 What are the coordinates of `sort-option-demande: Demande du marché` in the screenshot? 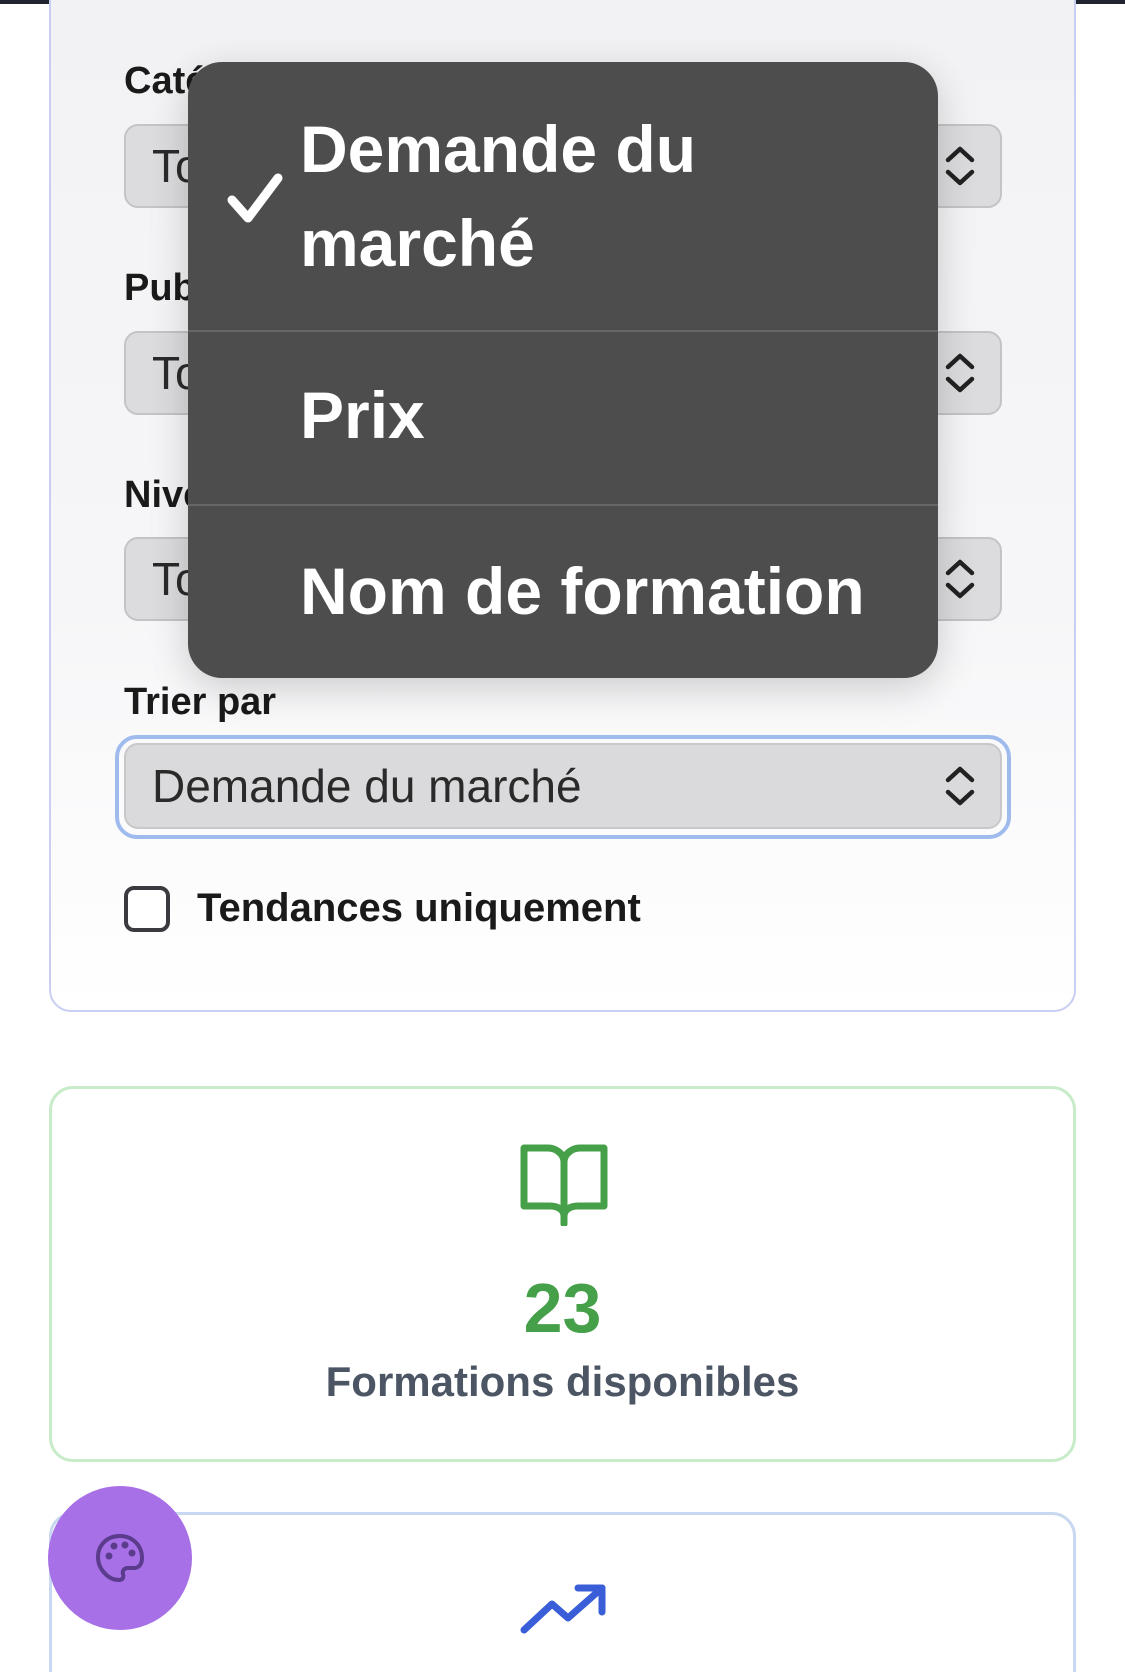 It's located at (563, 196).